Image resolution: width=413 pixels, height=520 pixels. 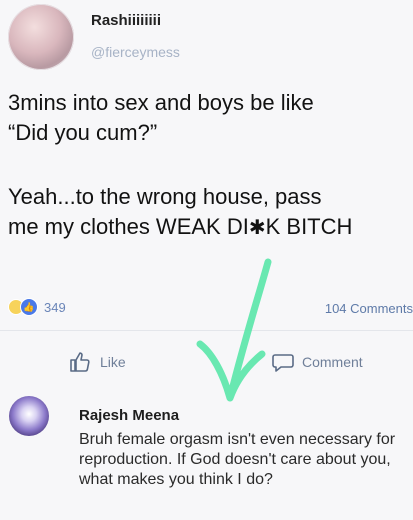 I want to click on reactions: 👍 349, so click(x=37, y=307).